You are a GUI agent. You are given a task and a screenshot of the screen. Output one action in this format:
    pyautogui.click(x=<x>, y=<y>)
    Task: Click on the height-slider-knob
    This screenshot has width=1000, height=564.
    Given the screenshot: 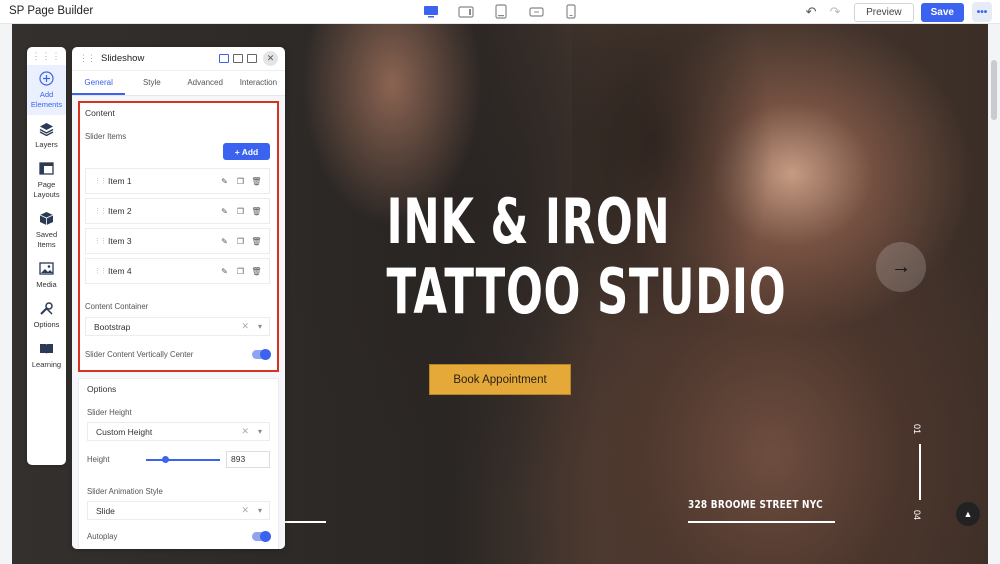 What is the action you would take?
    pyautogui.click(x=165, y=459)
    